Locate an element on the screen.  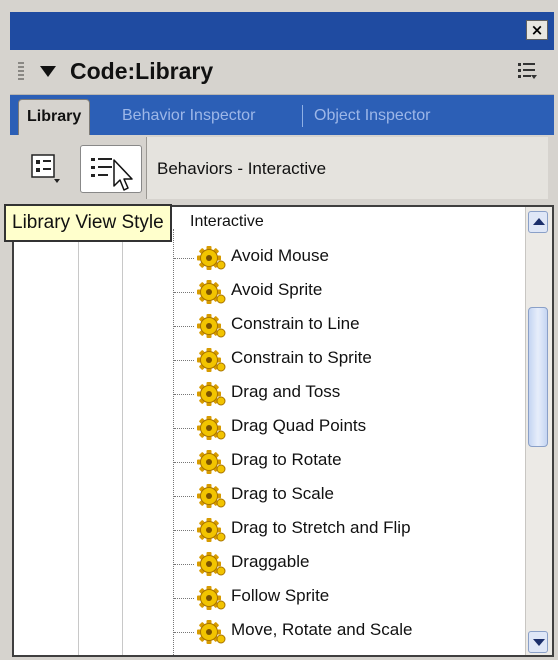
tree-item-label: Avoid Mouse is located at coordinates (280, 255).